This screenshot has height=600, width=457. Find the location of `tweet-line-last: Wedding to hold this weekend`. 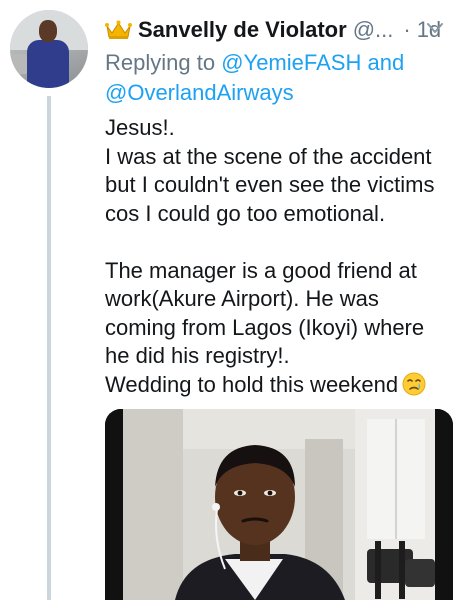

tweet-line-last: Wedding to hold this weekend is located at coordinates (277, 385).